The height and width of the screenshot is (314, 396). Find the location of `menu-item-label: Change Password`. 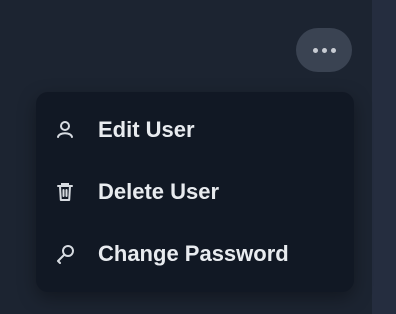

menu-item-label: Change Password is located at coordinates (193, 253).